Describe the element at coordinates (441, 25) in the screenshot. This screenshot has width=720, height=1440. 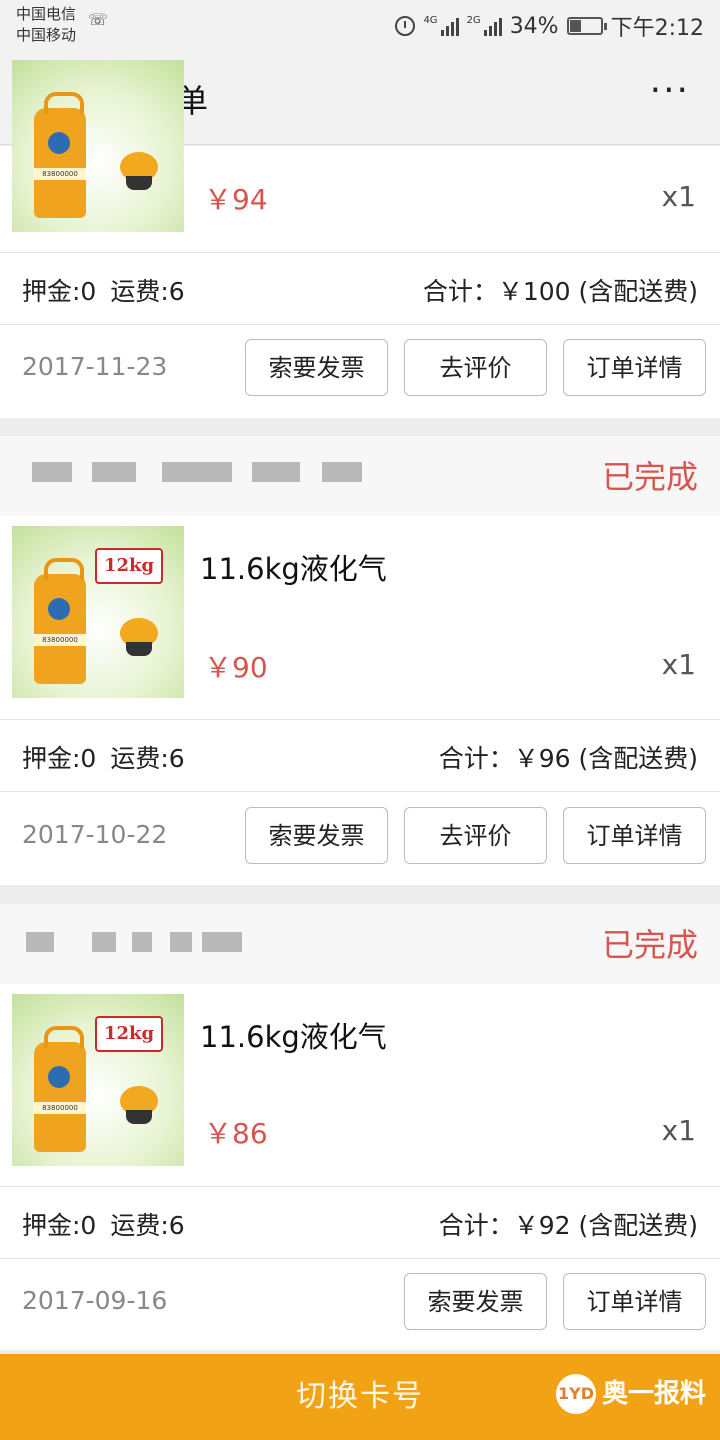
I see `signal-icon: 4G` at that location.